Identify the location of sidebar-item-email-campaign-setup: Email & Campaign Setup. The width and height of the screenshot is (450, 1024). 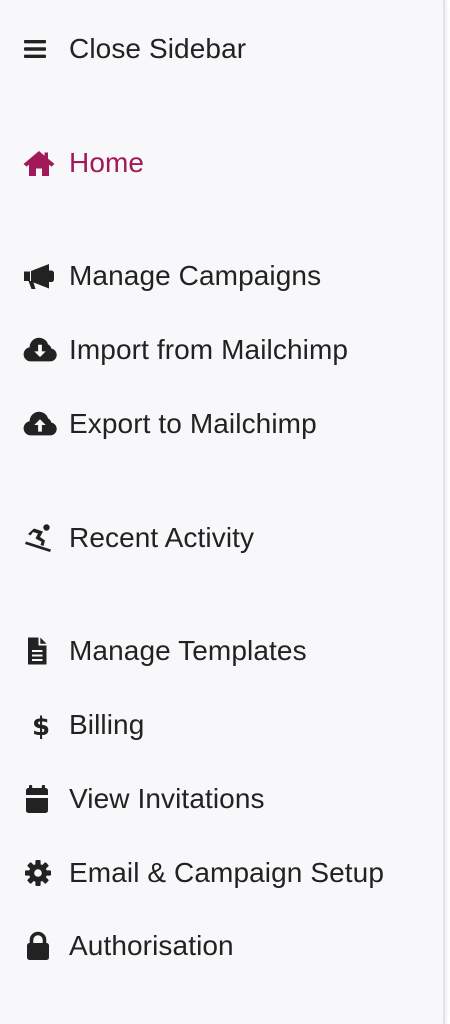
(203, 873).